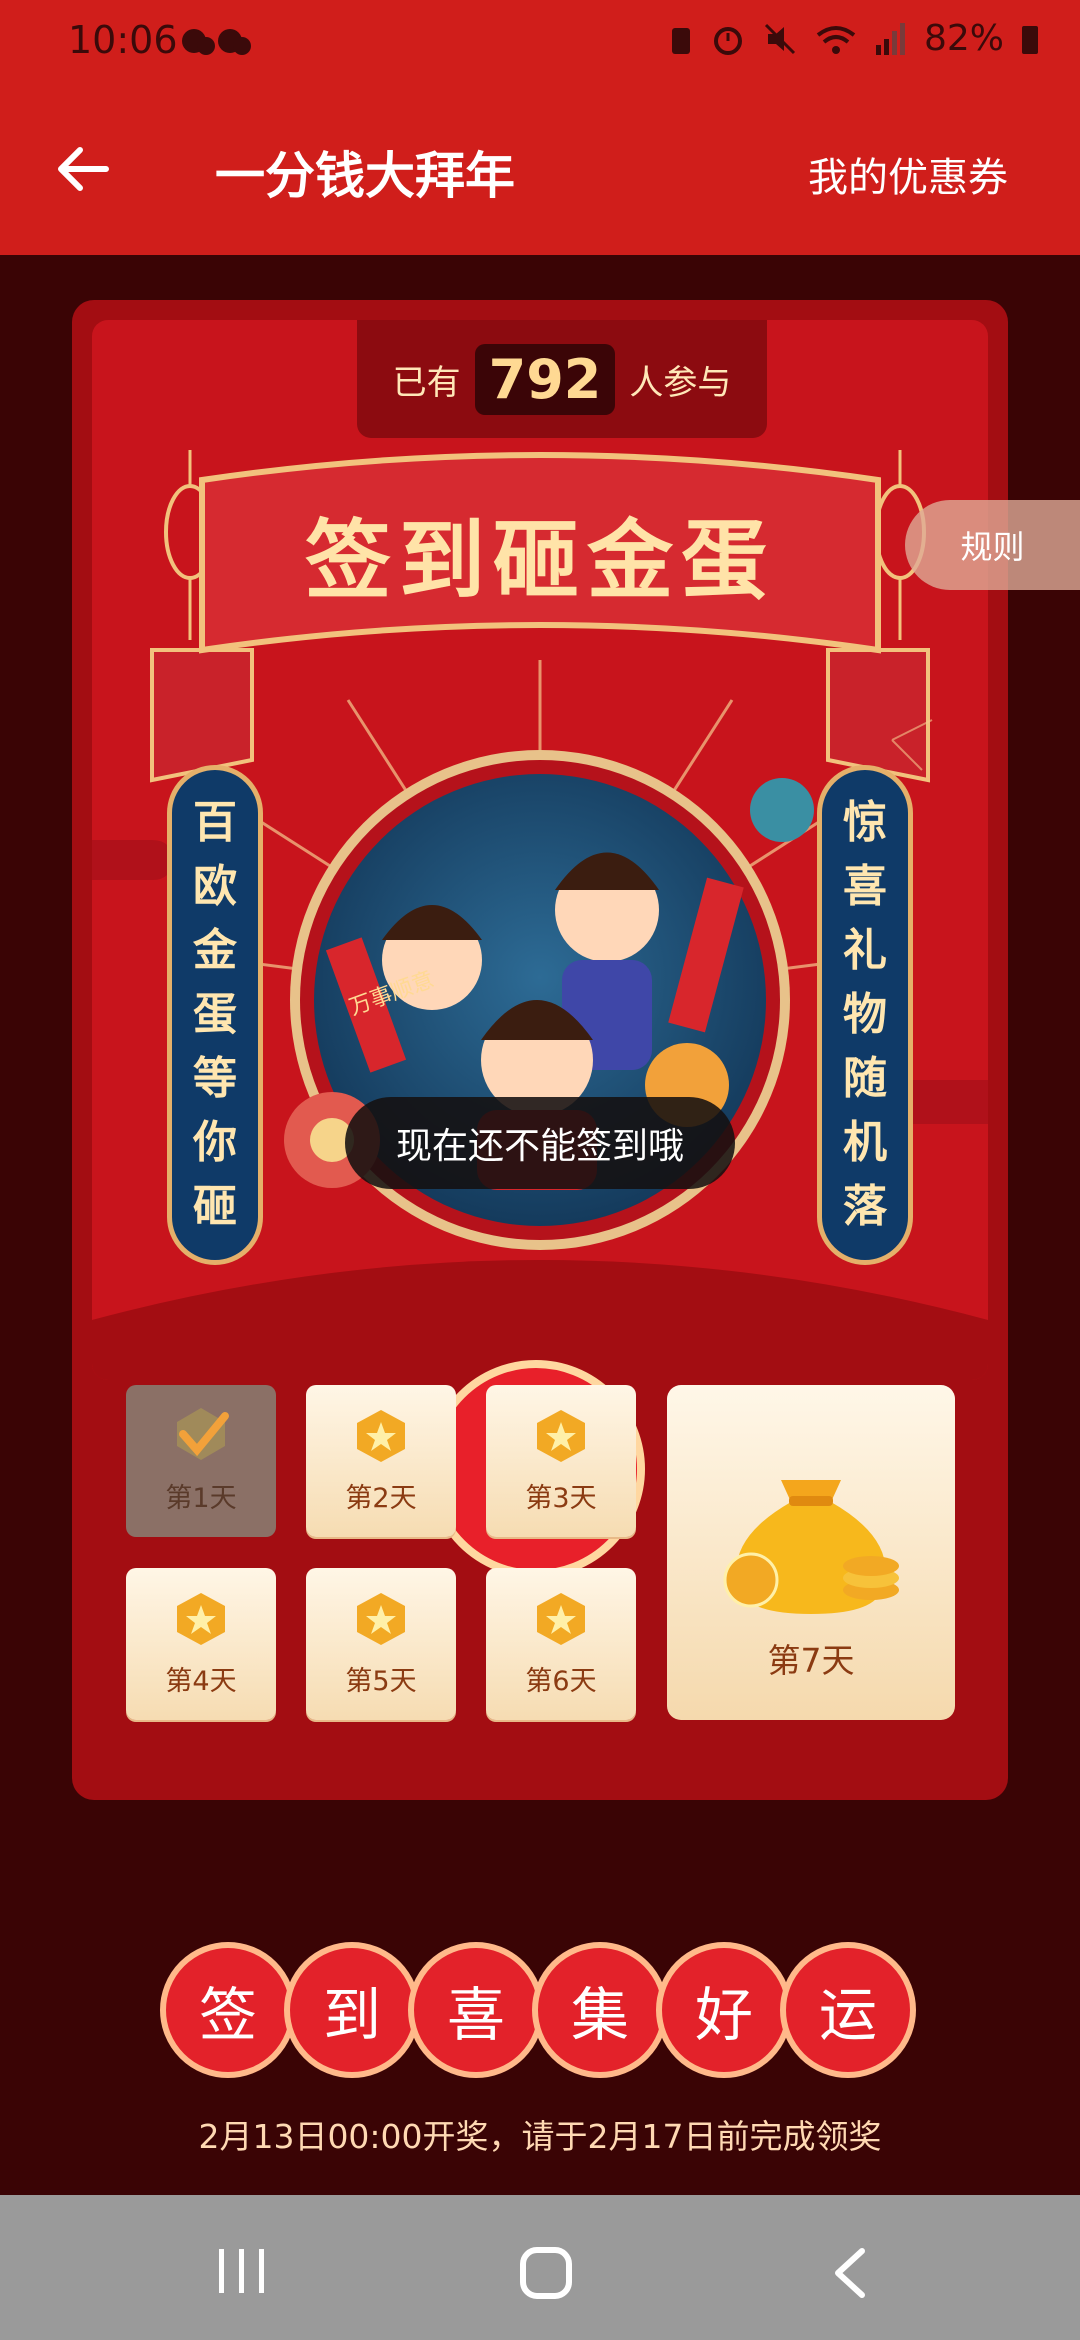 Image resolution: width=1080 pixels, height=2340 pixels. Describe the element at coordinates (218, 43) in the screenshot. I see `wechat-icon` at that location.